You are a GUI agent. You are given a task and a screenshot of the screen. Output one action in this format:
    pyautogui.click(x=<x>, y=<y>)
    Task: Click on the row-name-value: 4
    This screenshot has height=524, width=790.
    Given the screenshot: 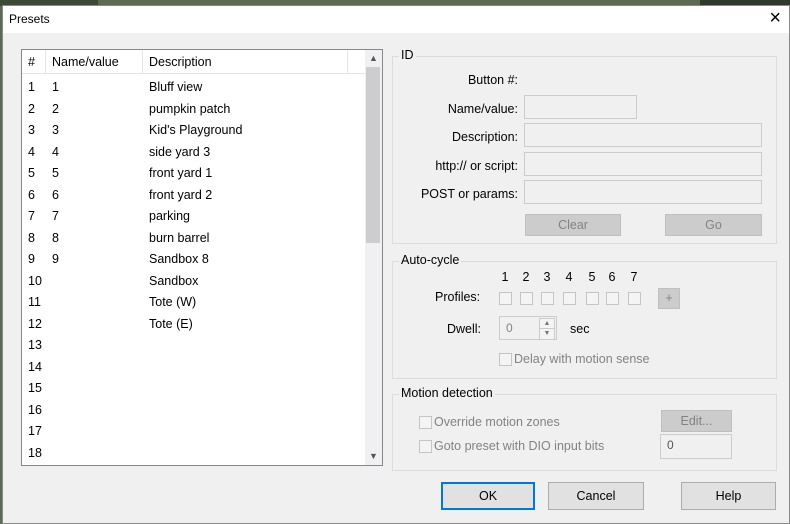 What is the action you would take?
    pyautogui.click(x=55, y=151)
    